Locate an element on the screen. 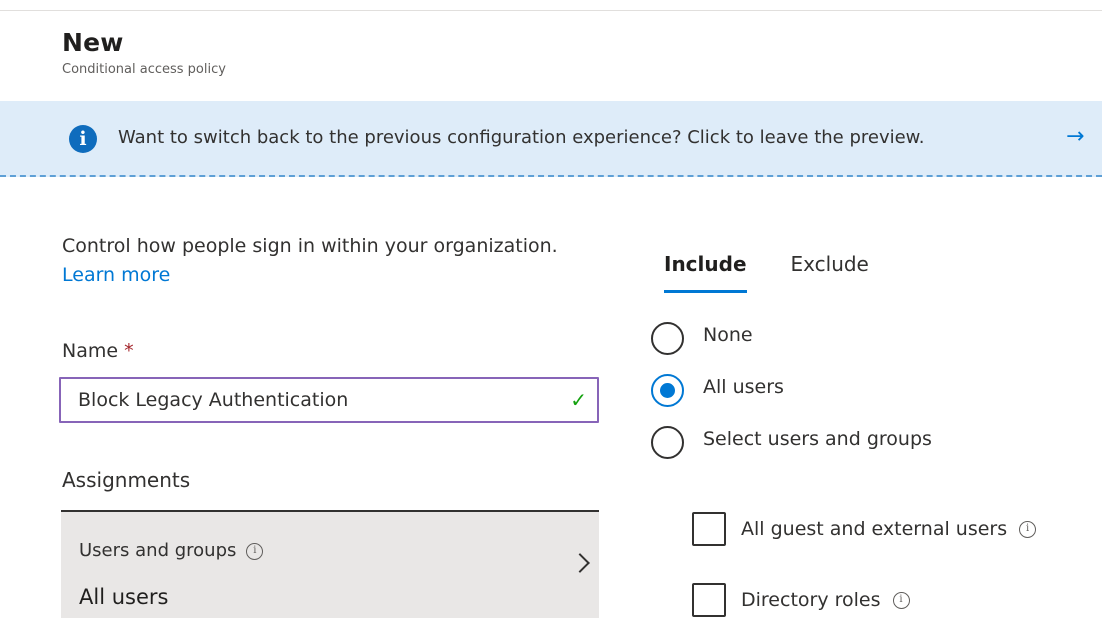 The width and height of the screenshot is (1102, 618). radio-all-users: All users is located at coordinates (717, 390).